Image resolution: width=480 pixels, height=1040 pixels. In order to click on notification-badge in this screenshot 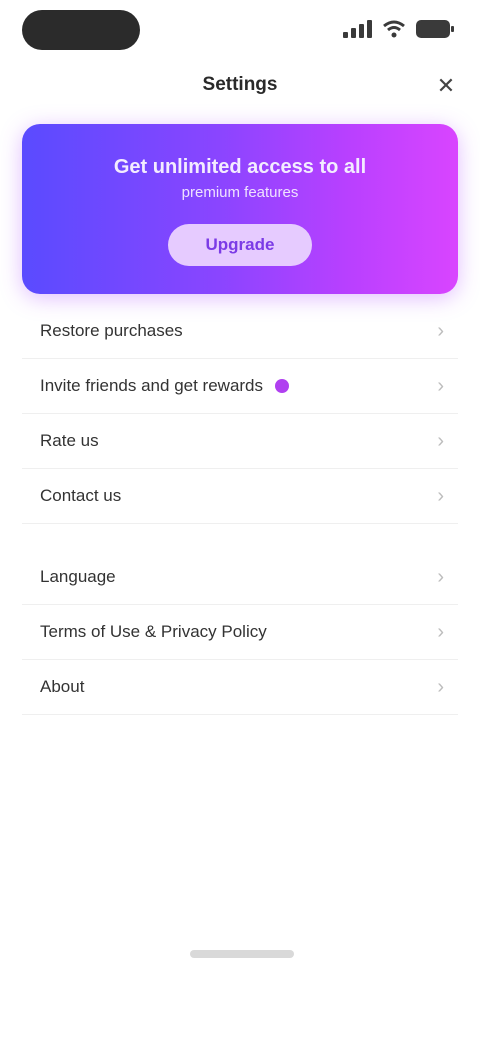, I will do `click(282, 386)`.